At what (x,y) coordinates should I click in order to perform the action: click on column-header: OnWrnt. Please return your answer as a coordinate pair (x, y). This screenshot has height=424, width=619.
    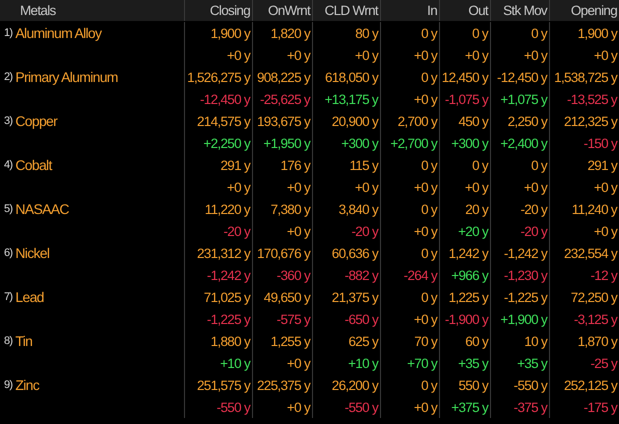
    Looking at the image, I should click on (283, 10).